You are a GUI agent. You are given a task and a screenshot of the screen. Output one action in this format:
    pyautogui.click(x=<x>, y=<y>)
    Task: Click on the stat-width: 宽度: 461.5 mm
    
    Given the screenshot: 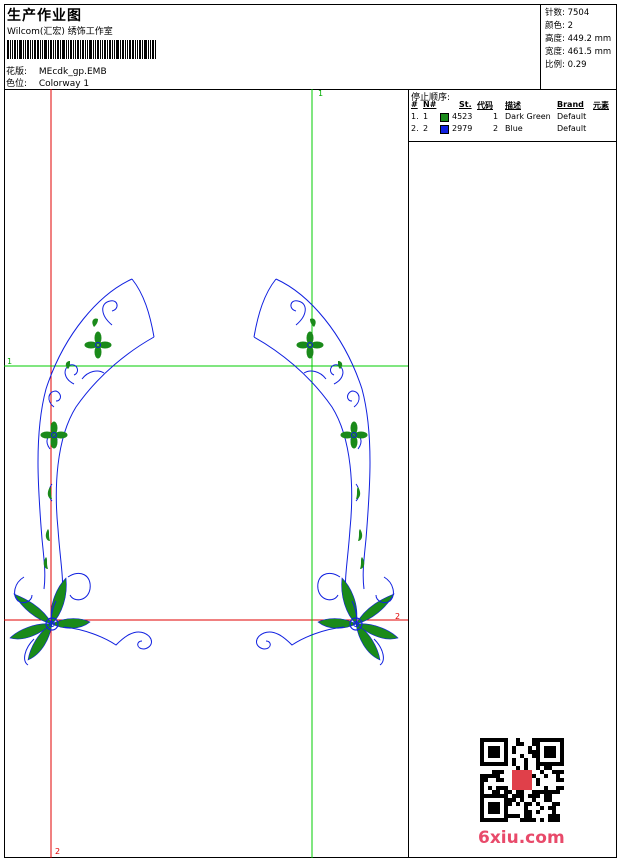 What is the action you would take?
    pyautogui.click(x=578, y=52)
    